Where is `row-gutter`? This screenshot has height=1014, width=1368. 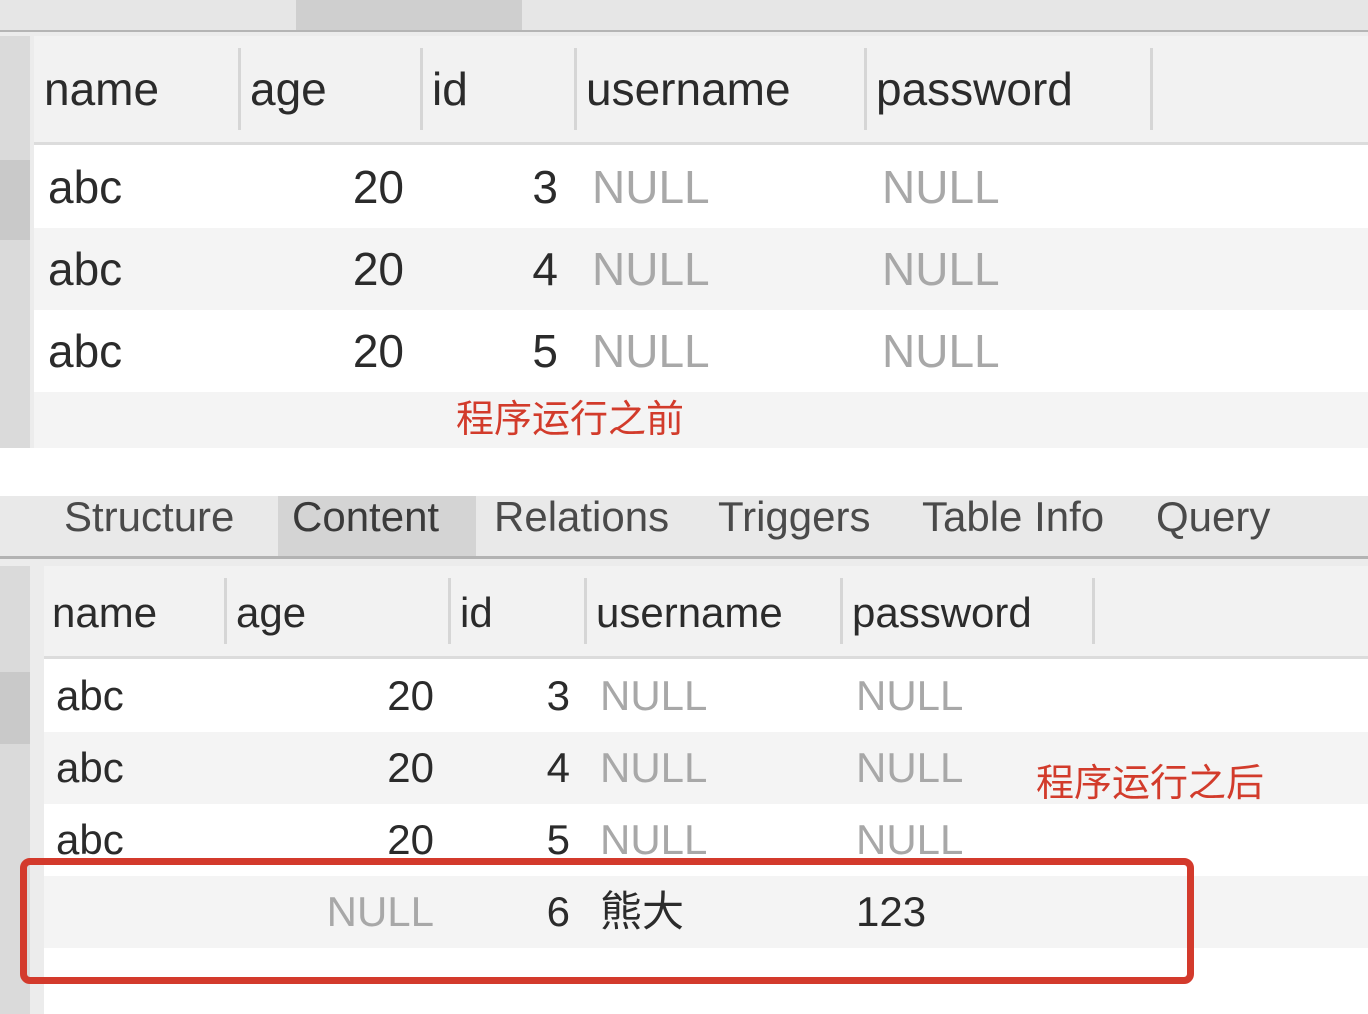
row-gutter is located at coordinates (15, 242).